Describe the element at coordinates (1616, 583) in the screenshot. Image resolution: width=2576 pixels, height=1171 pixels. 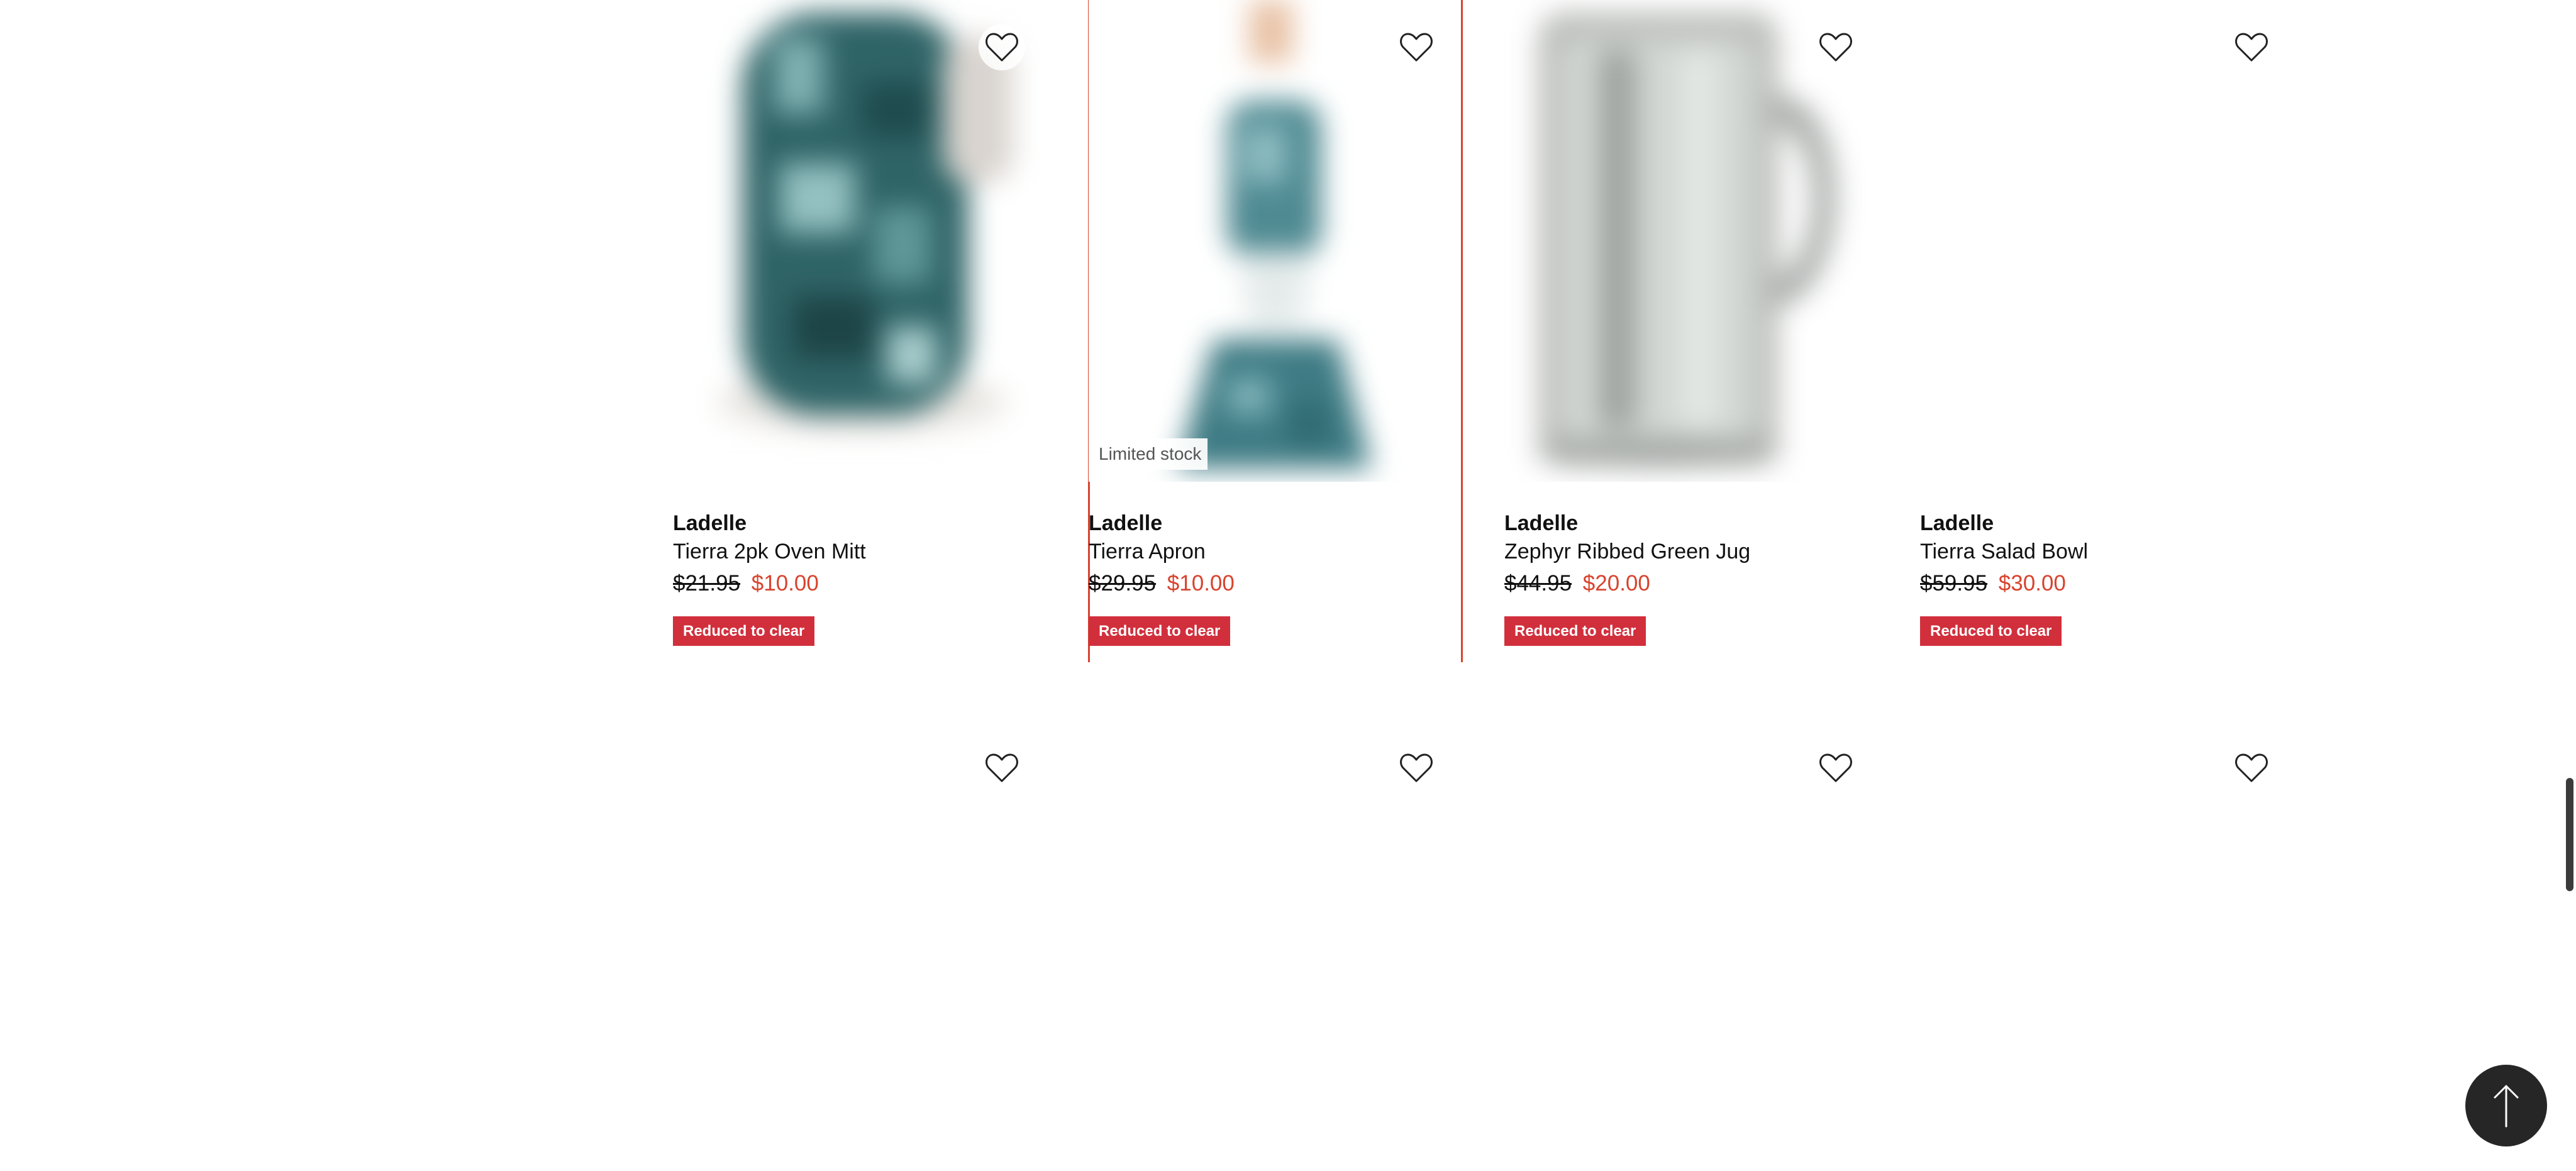
I see `sale-price: $20.00` at that location.